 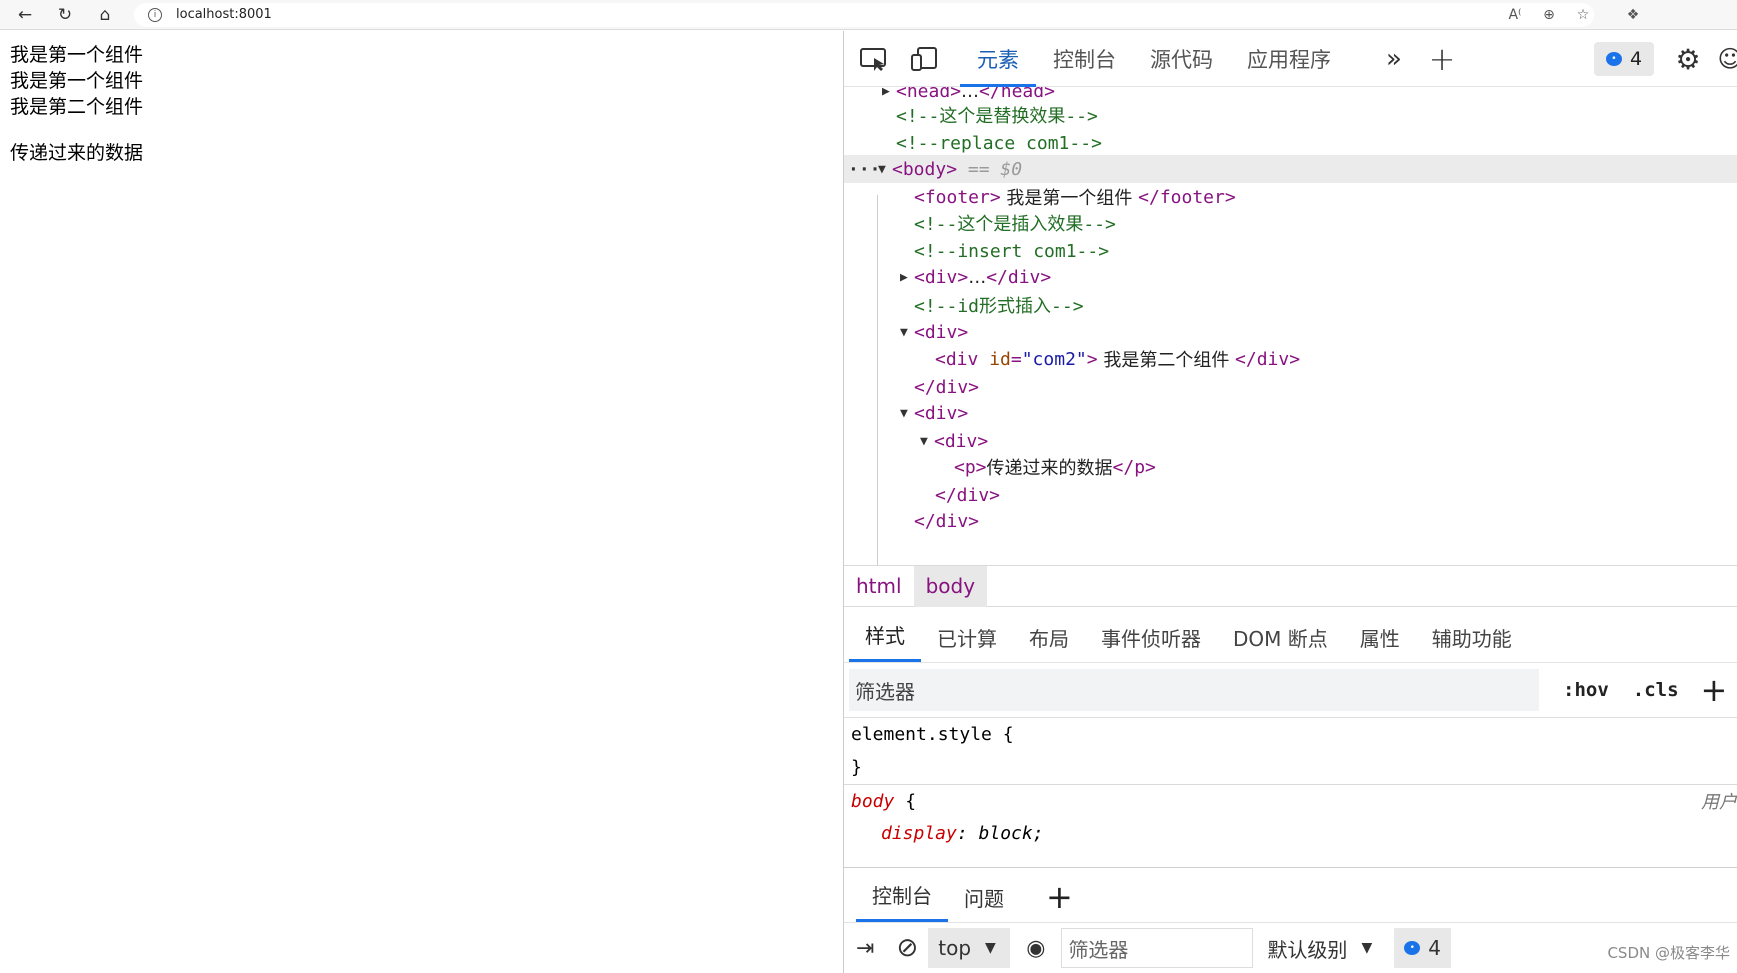 What do you see at coordinates (1656, 690) in the screenshot?
I see `cls-button: .cls` at bounding box center [1656, 690].